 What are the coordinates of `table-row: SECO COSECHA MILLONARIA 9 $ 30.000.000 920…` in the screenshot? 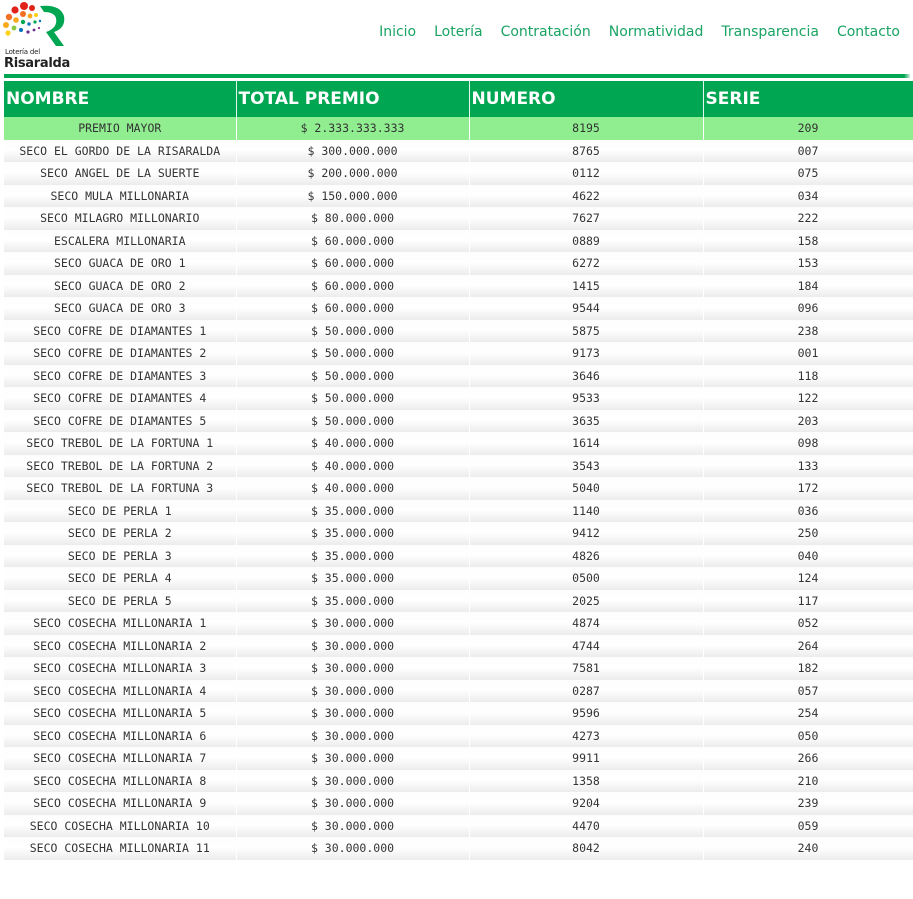 It's located at (458, 803).